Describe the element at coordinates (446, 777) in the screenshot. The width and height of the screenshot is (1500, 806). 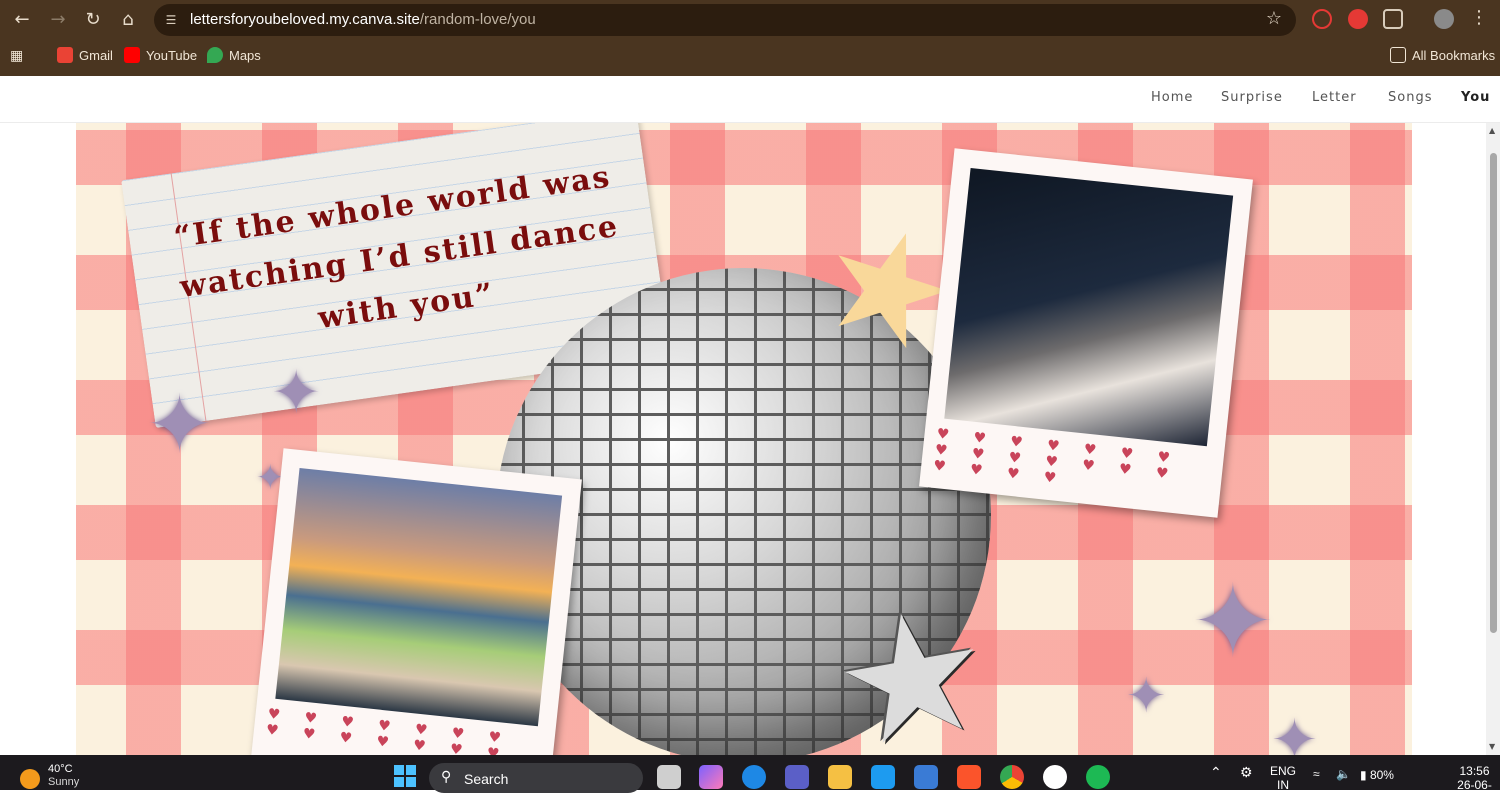
I see `search-icon: ⚲` at that location.